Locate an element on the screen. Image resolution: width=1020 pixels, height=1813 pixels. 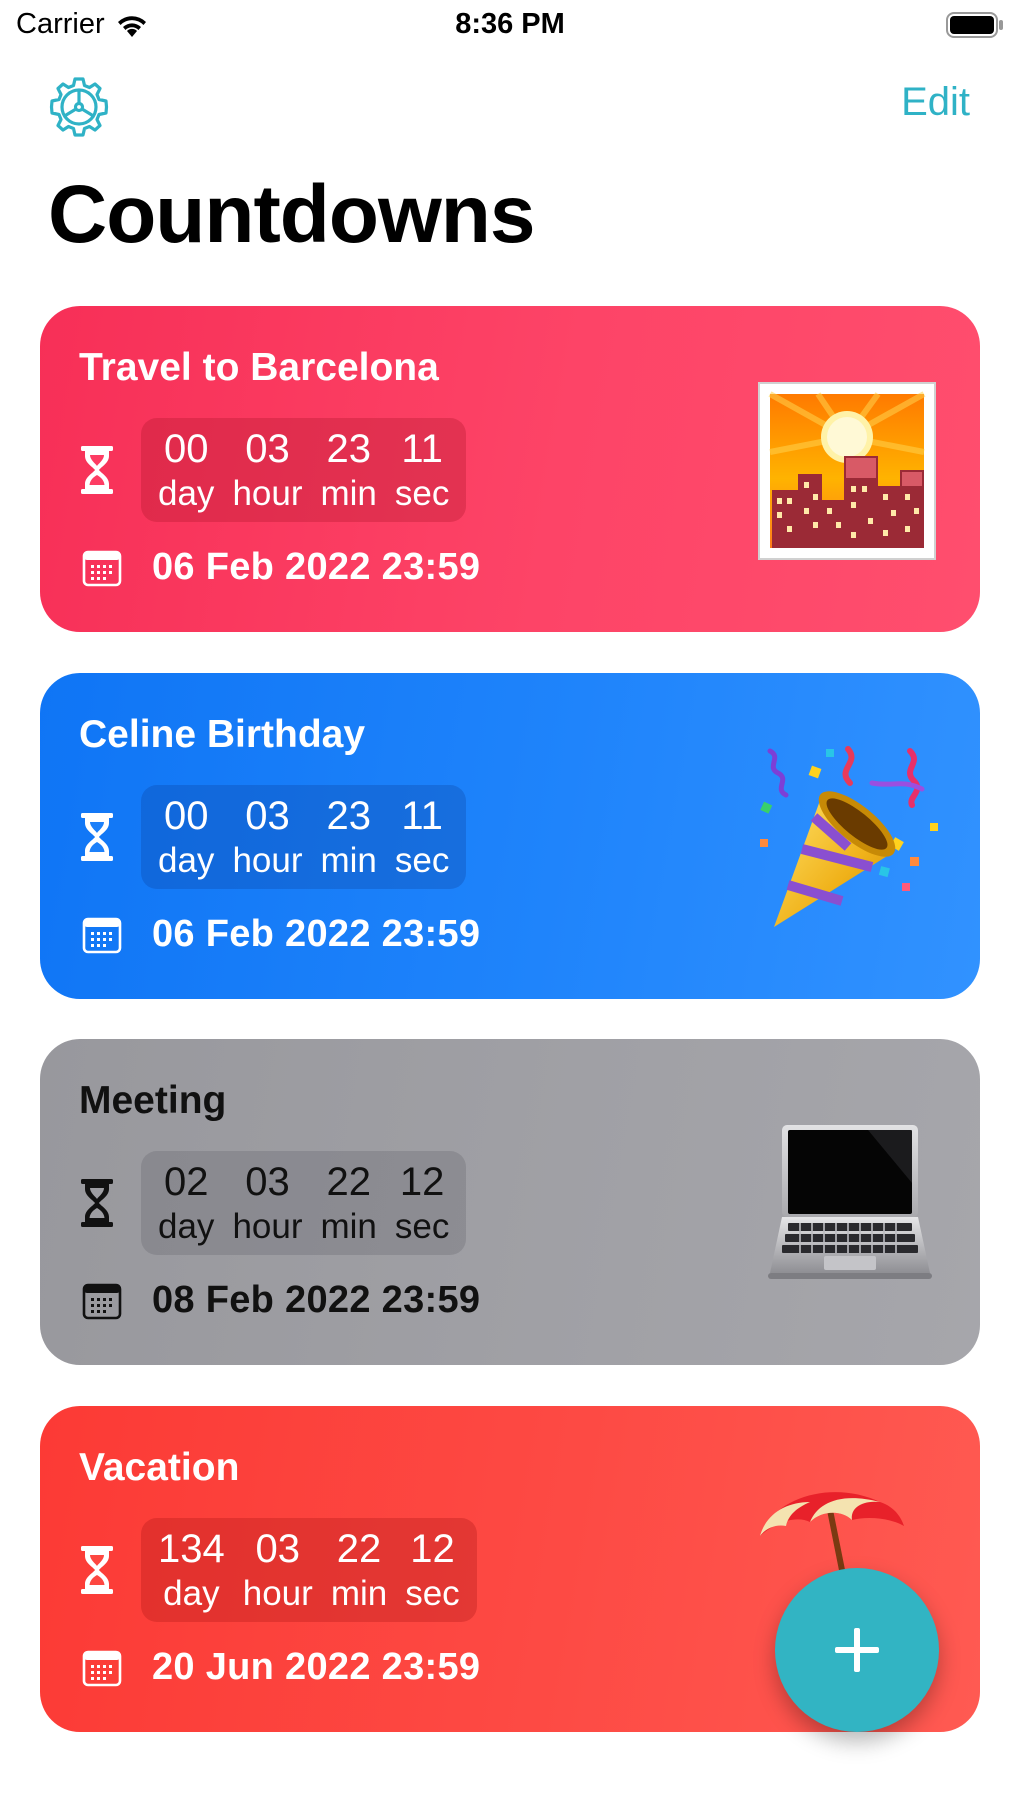
add-countdown-button is located at coordinates (857, 1650).